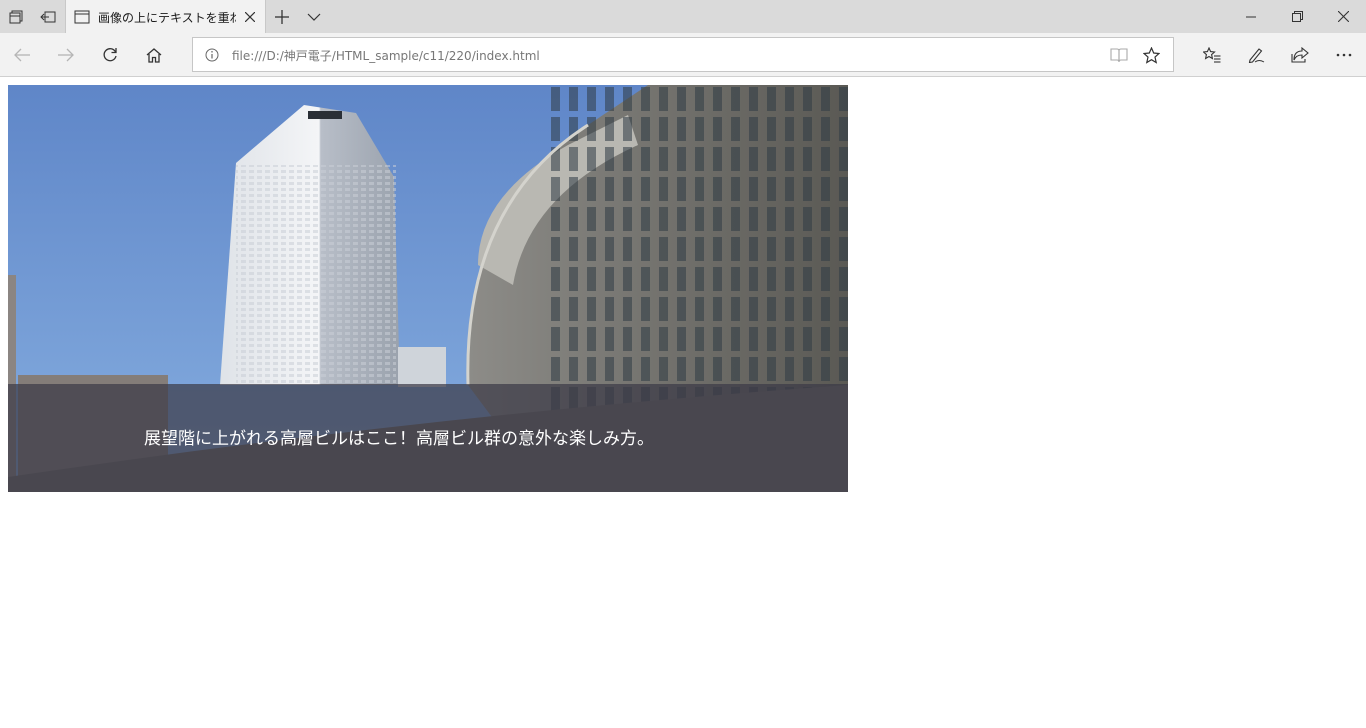 This screenshot has width=1366, height=728. I want to click on share-icon, so click(1300, 55).